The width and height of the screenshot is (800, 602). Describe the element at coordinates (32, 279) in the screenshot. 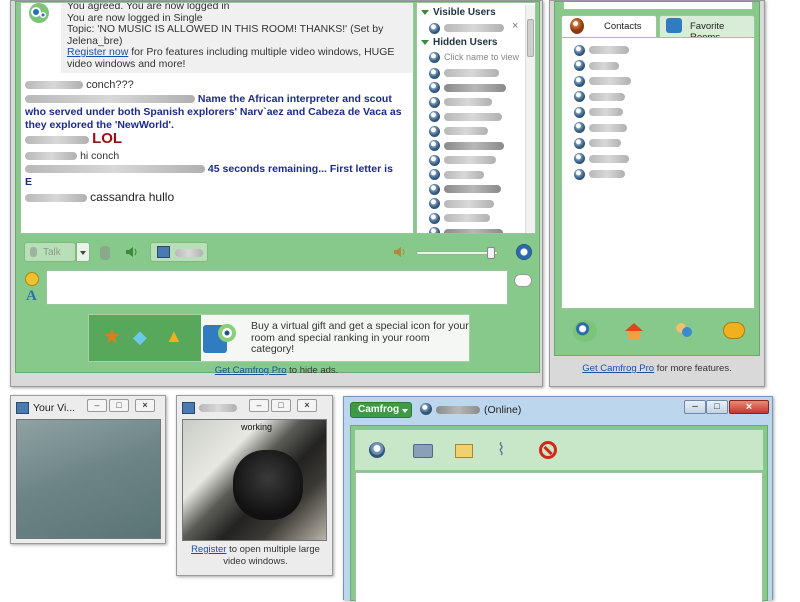

I see `smiley-icon` at that location.